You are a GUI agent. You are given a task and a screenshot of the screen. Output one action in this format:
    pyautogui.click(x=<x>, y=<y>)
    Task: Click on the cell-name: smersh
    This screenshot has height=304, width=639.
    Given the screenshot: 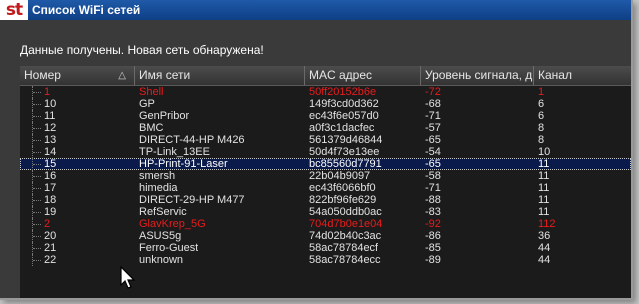 What is the action you would take?
    pyautogui.click(x=157, y=176)
    